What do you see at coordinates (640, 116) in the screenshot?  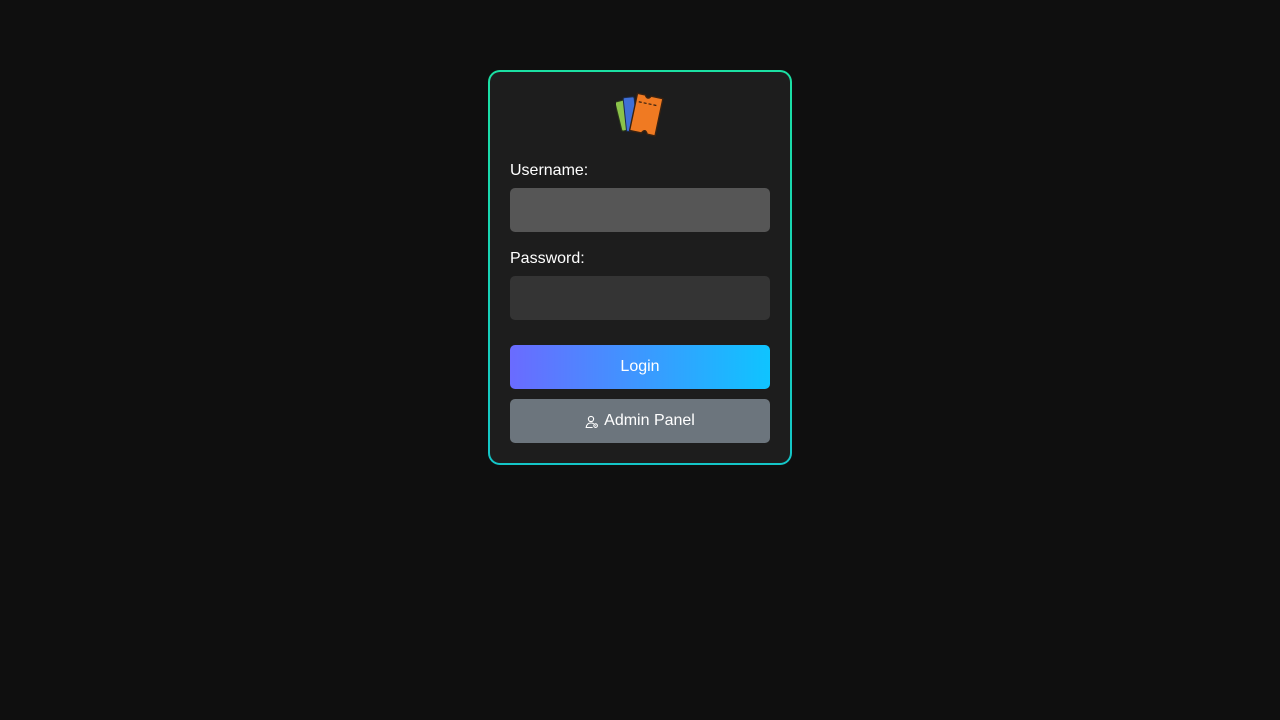 I see `tickets-icon` at bounding box center [640, 116].